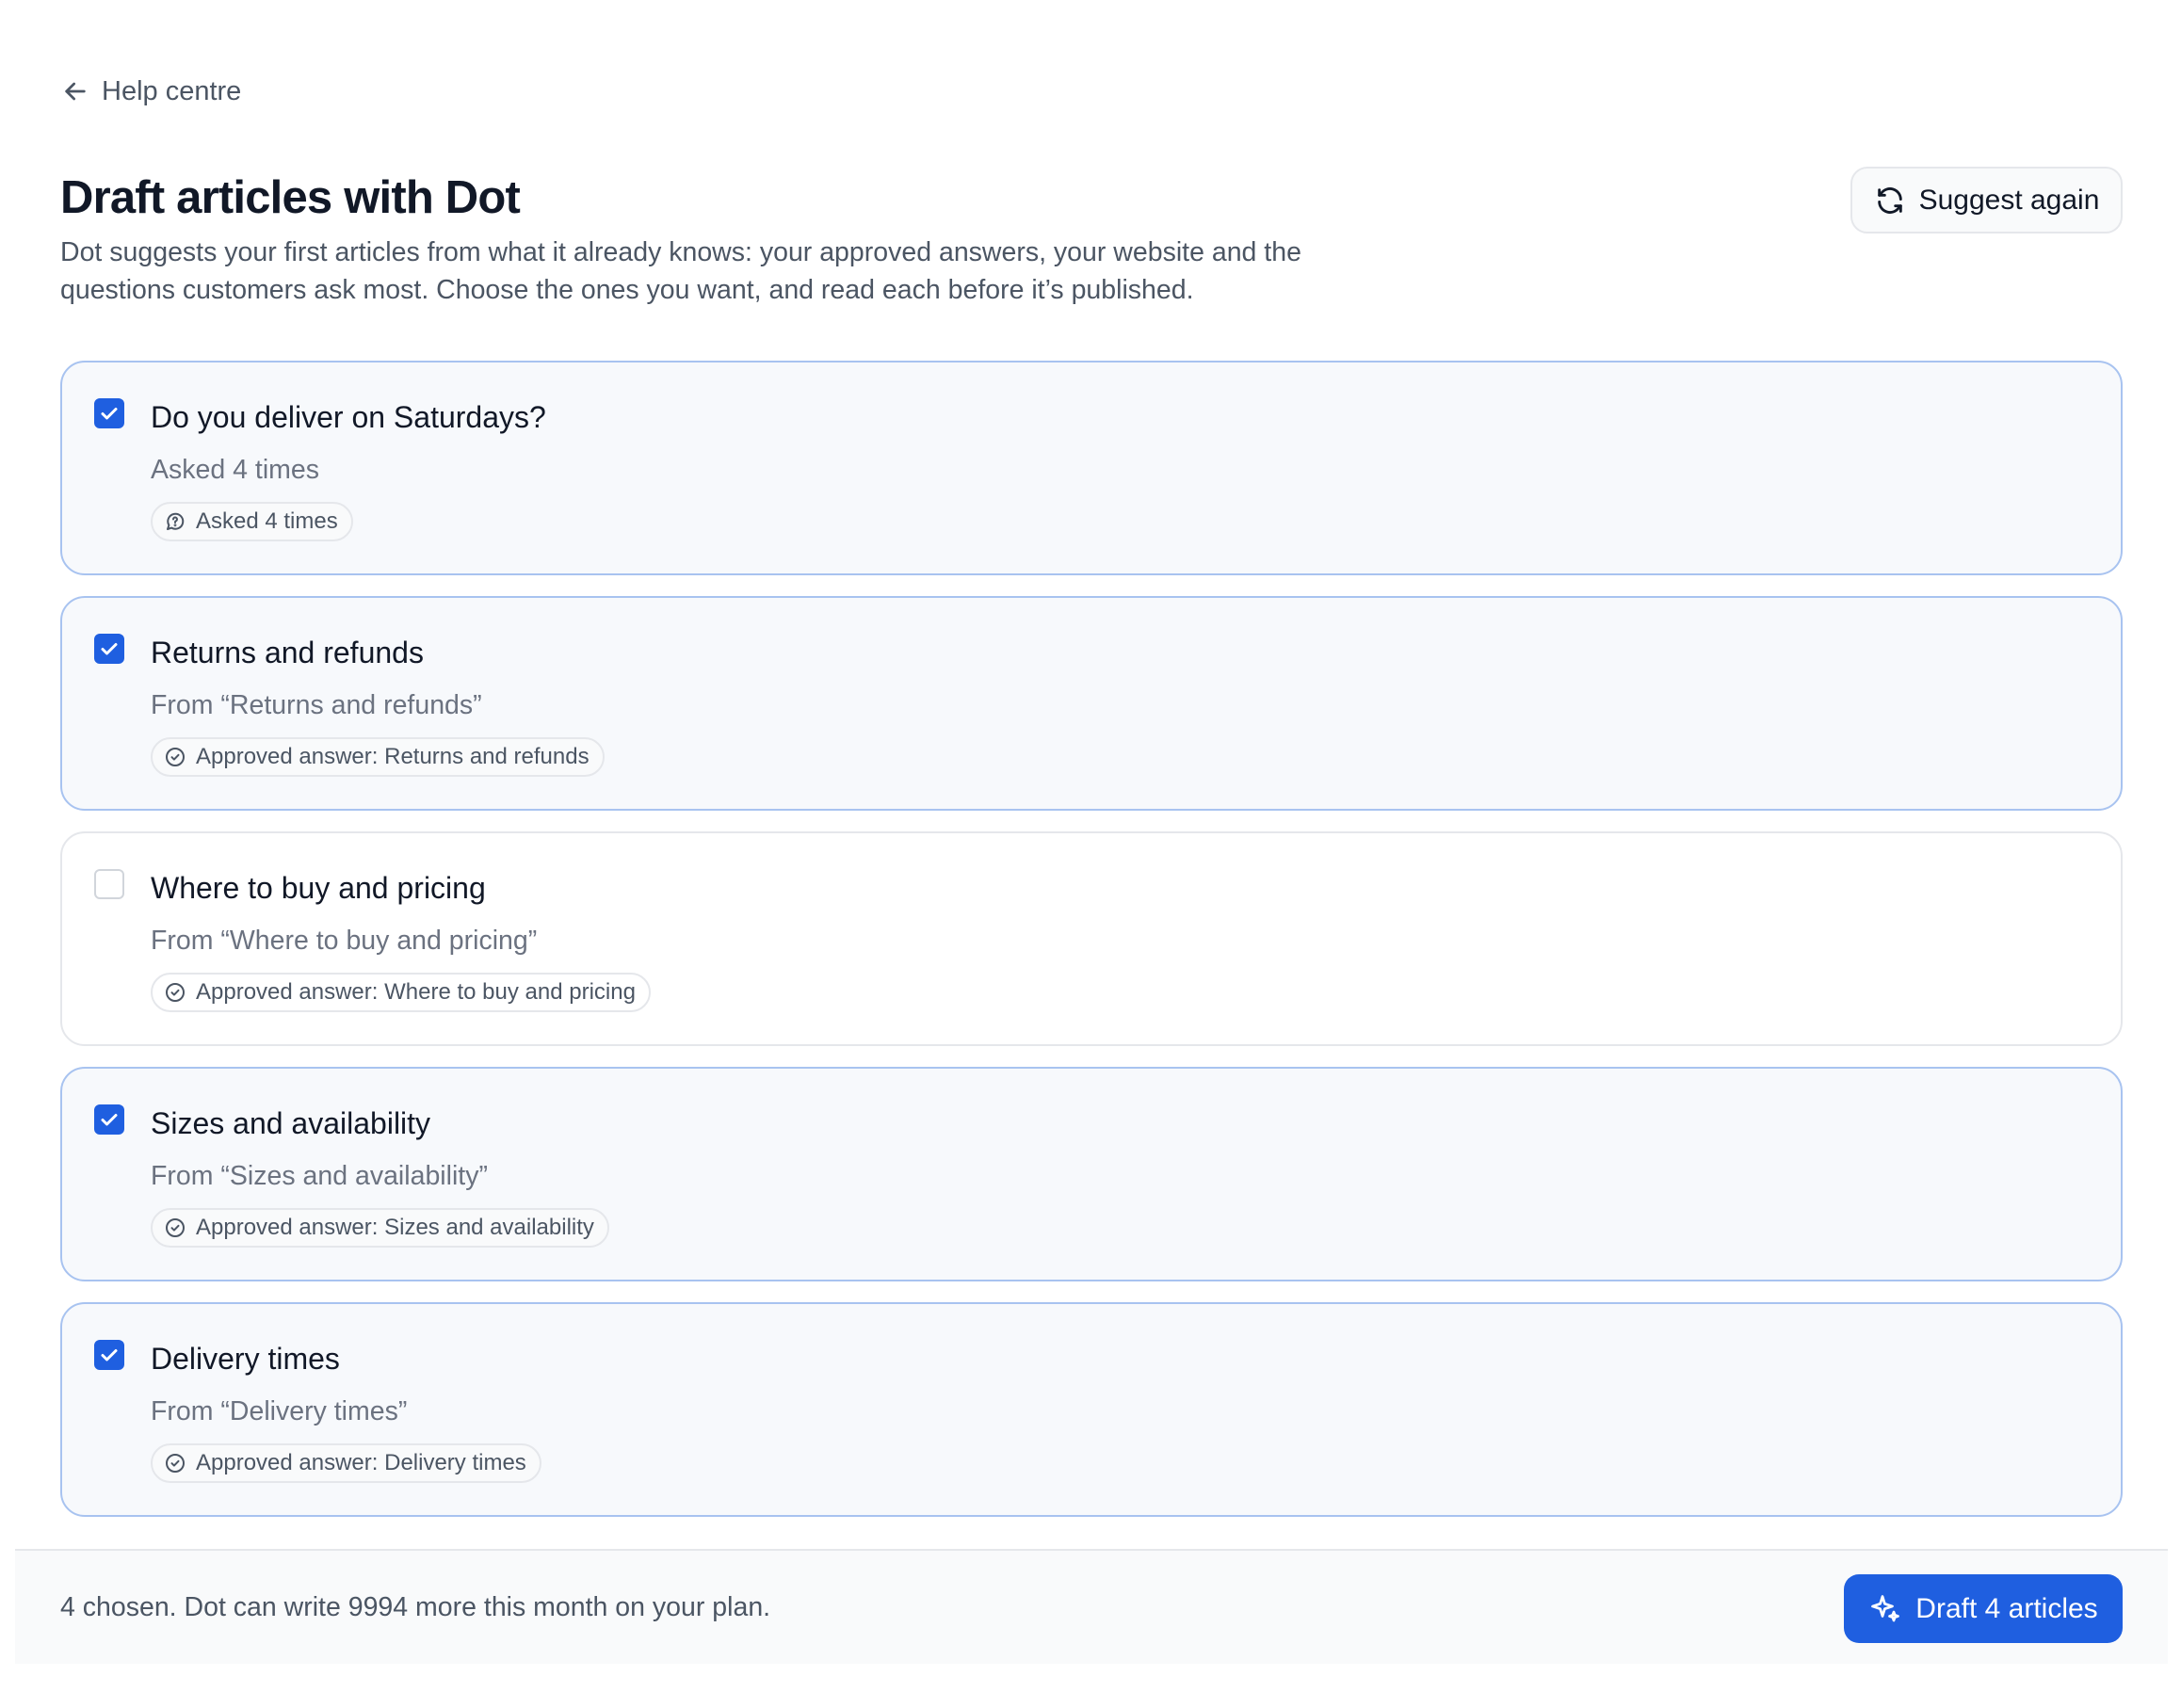 Image resolution: width=2181 pixels, height=1708 pixels. I want to click on suggestion-title: Do you deliver on Saturdays?, so click(348, 417).